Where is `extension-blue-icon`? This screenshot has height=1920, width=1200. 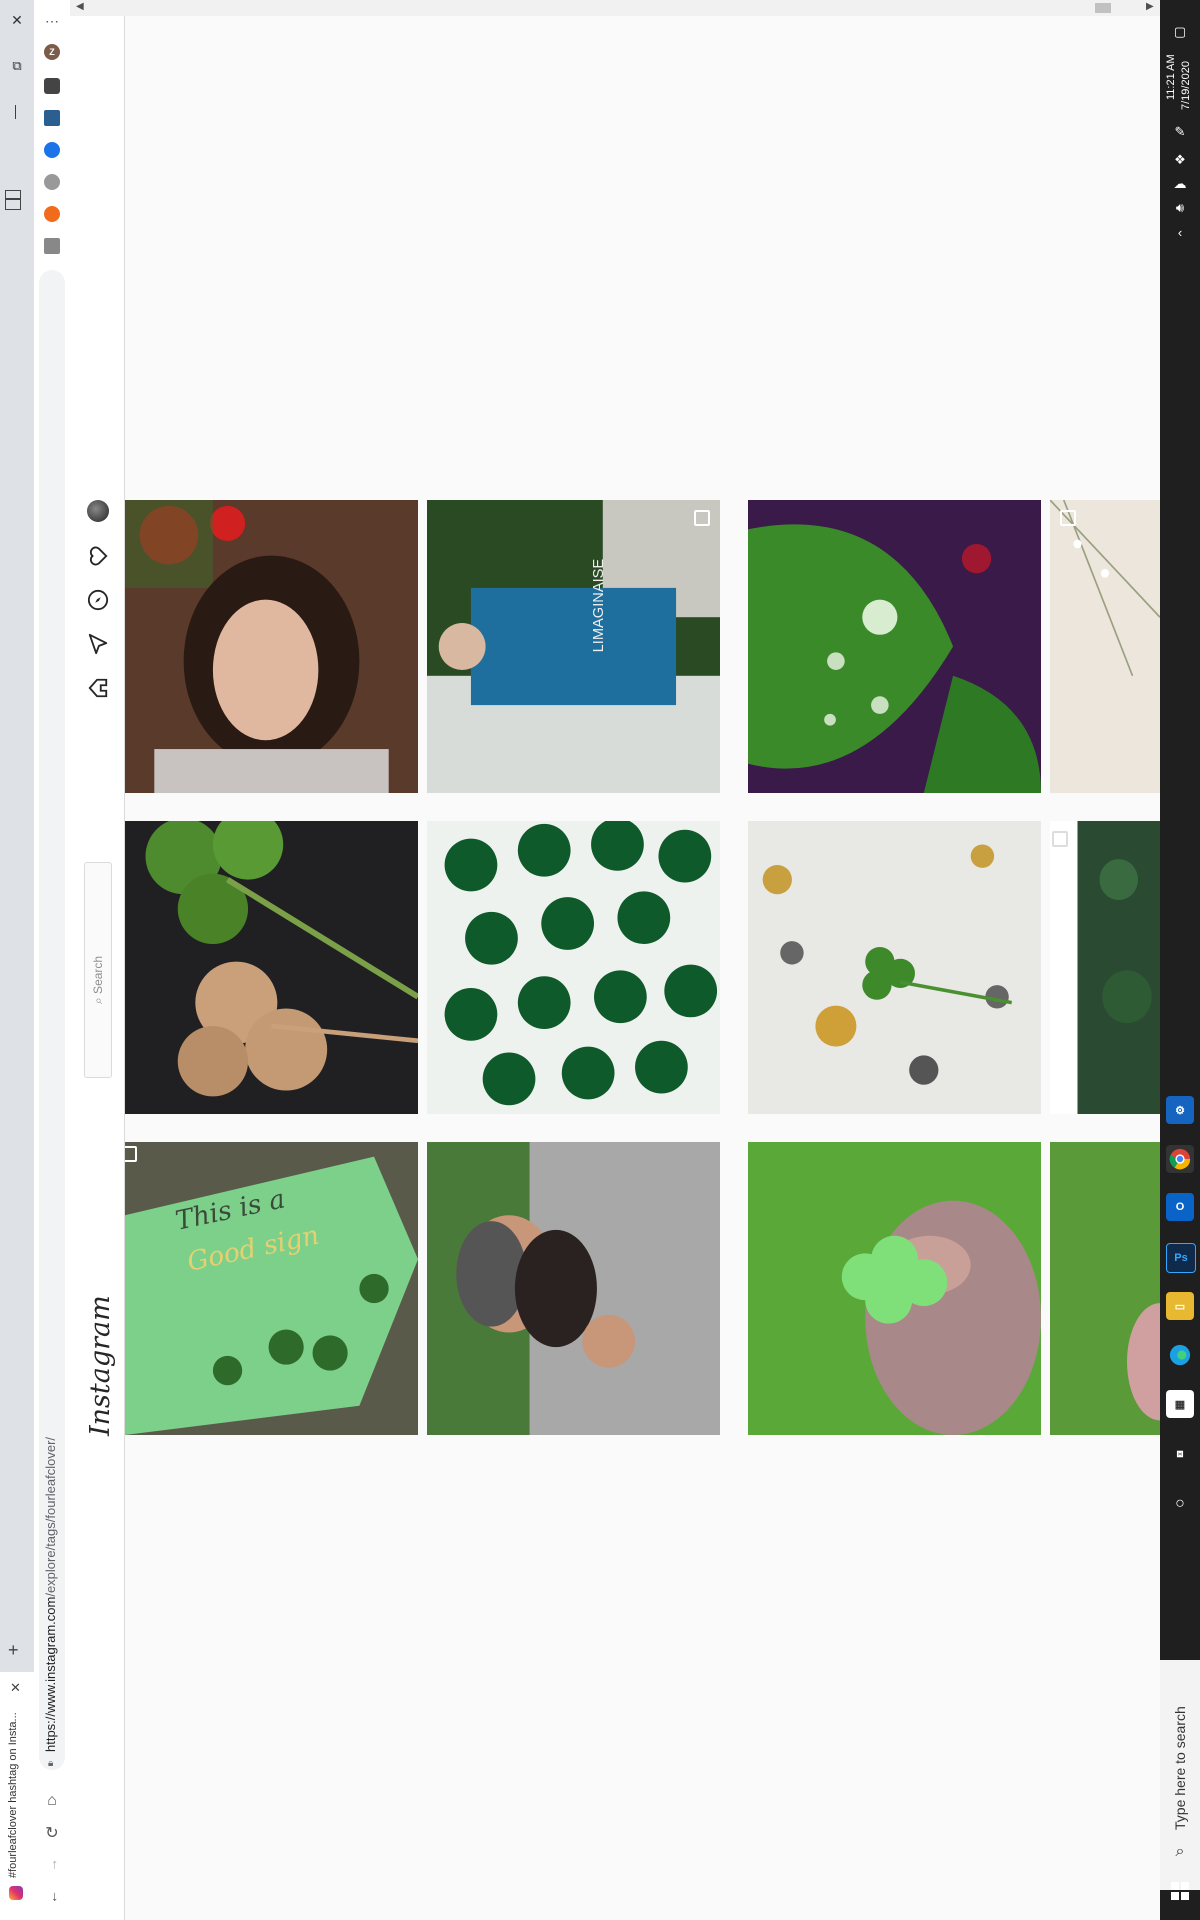 extension-blue-icon is located at coordinates (52, 150).